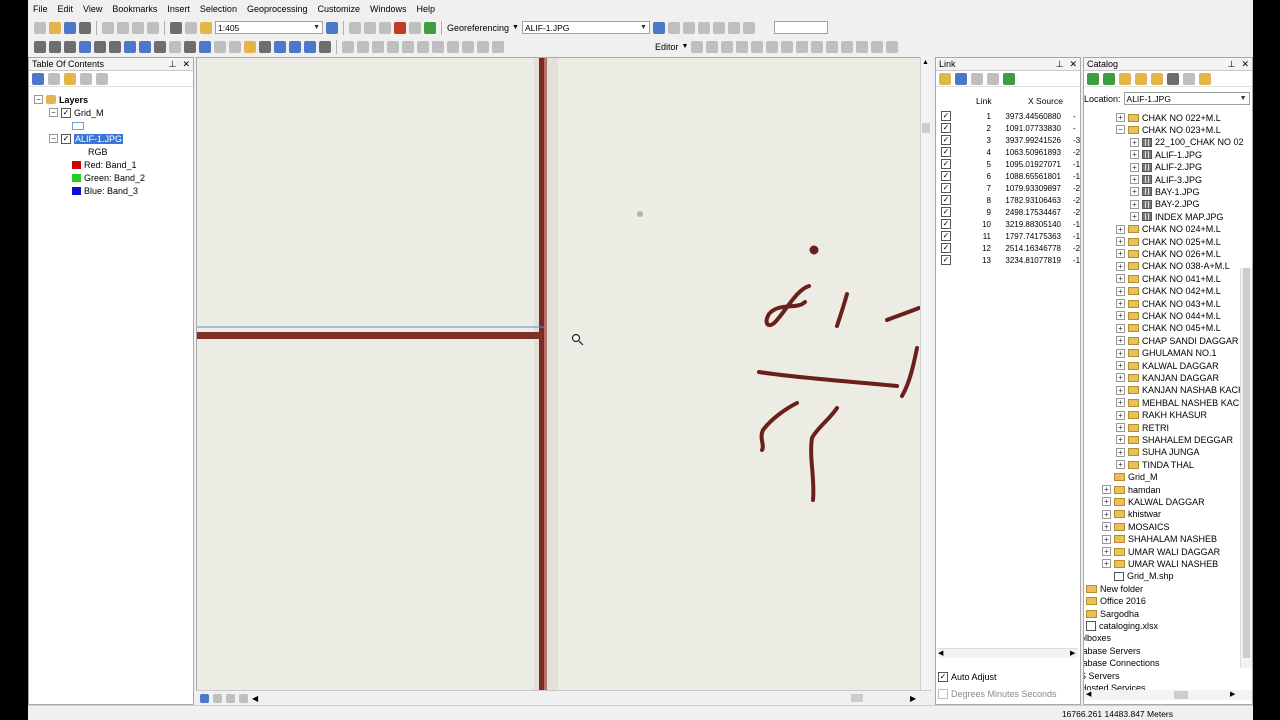 The width and height of the screenshot is (1280, 720). I want to click on table-row: ✓ 9 2498.17534467 -2, so click(1008, 212).